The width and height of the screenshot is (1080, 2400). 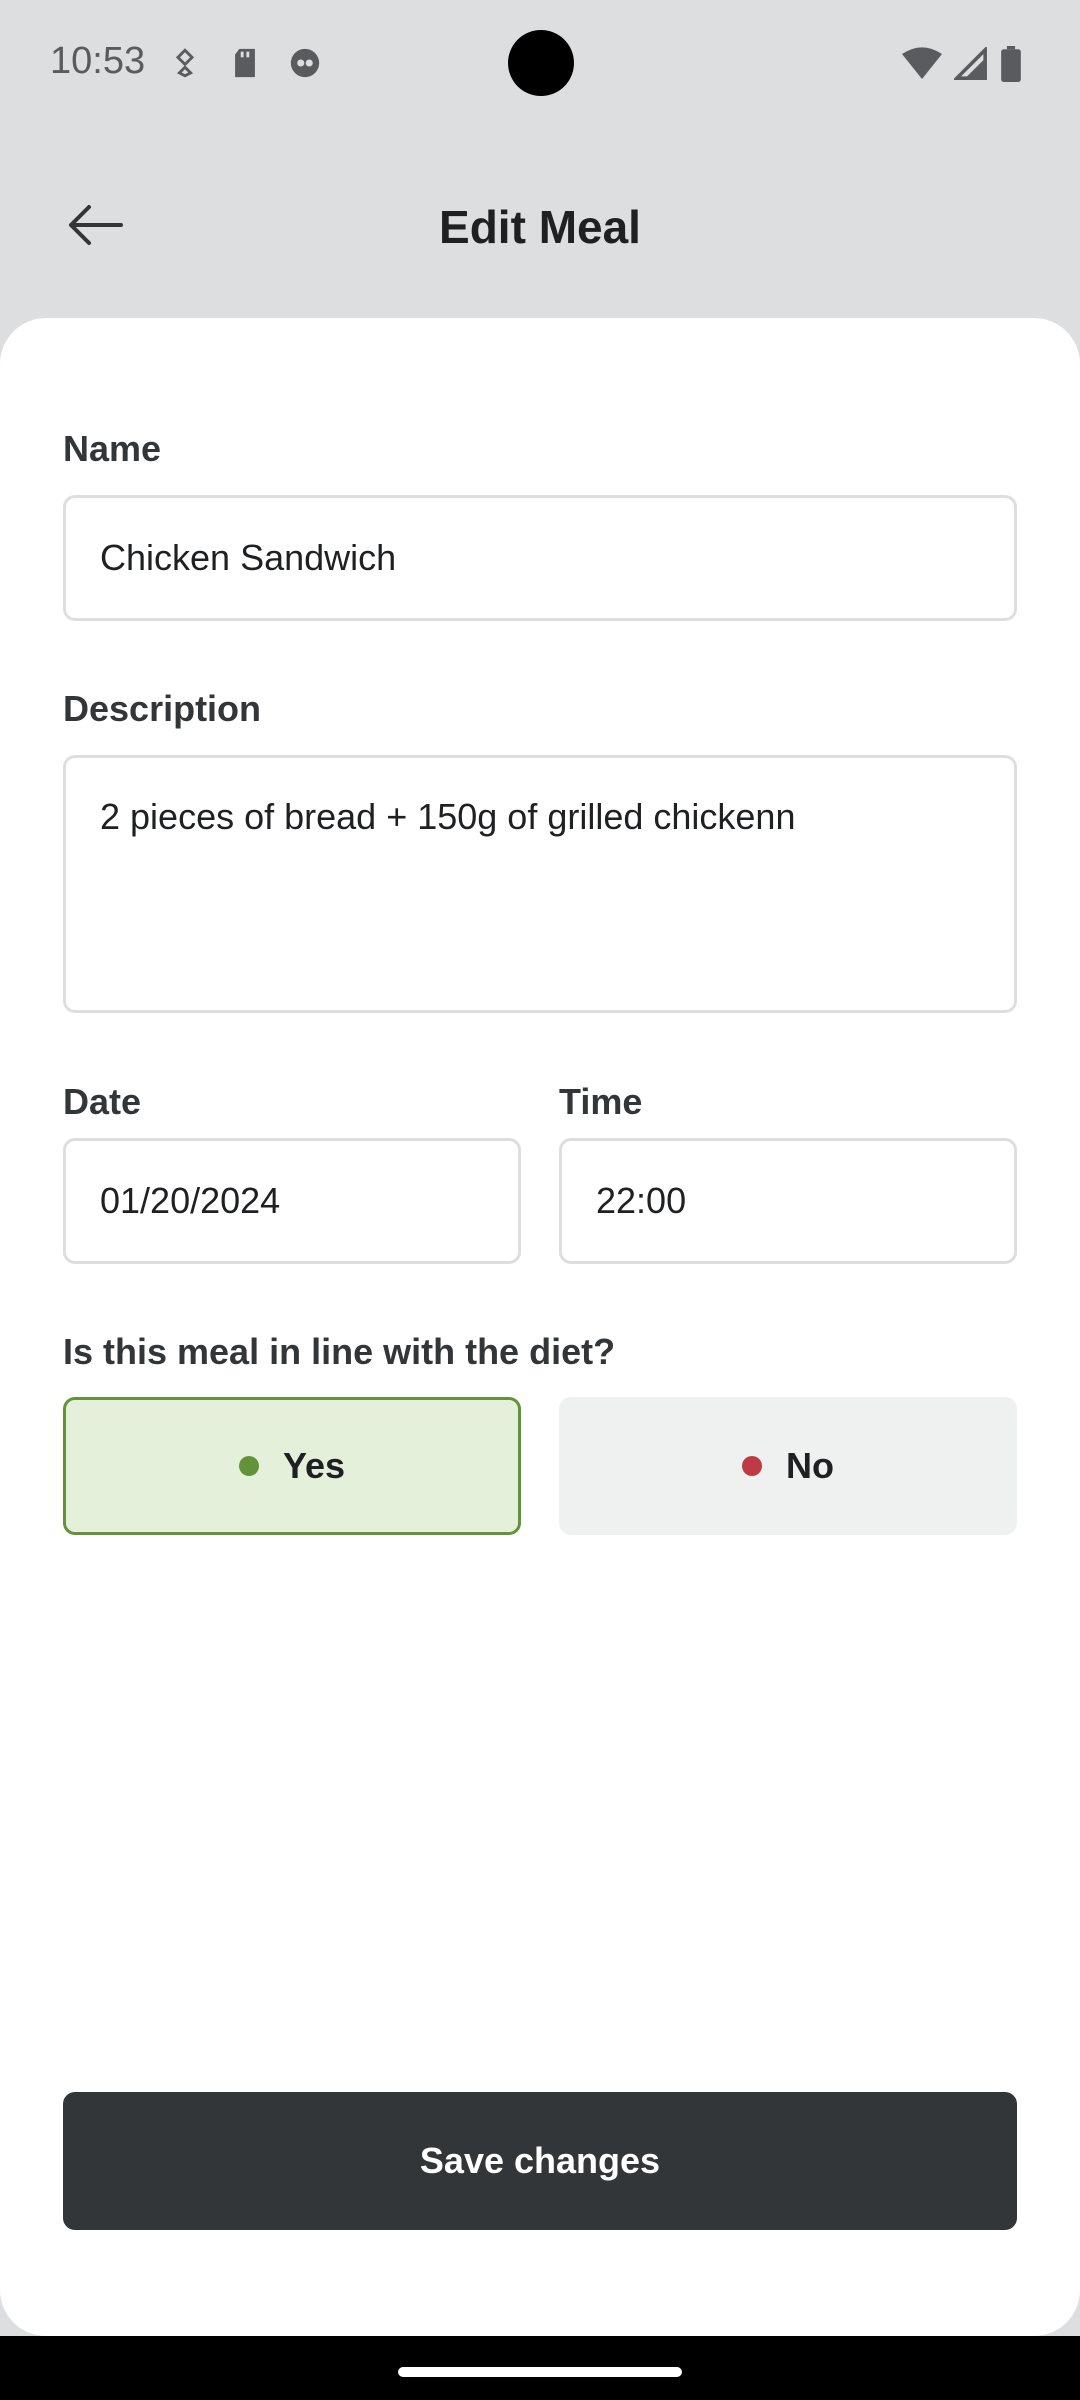 I want to click on time-input: 22:00, so click(x=788, y=1201).